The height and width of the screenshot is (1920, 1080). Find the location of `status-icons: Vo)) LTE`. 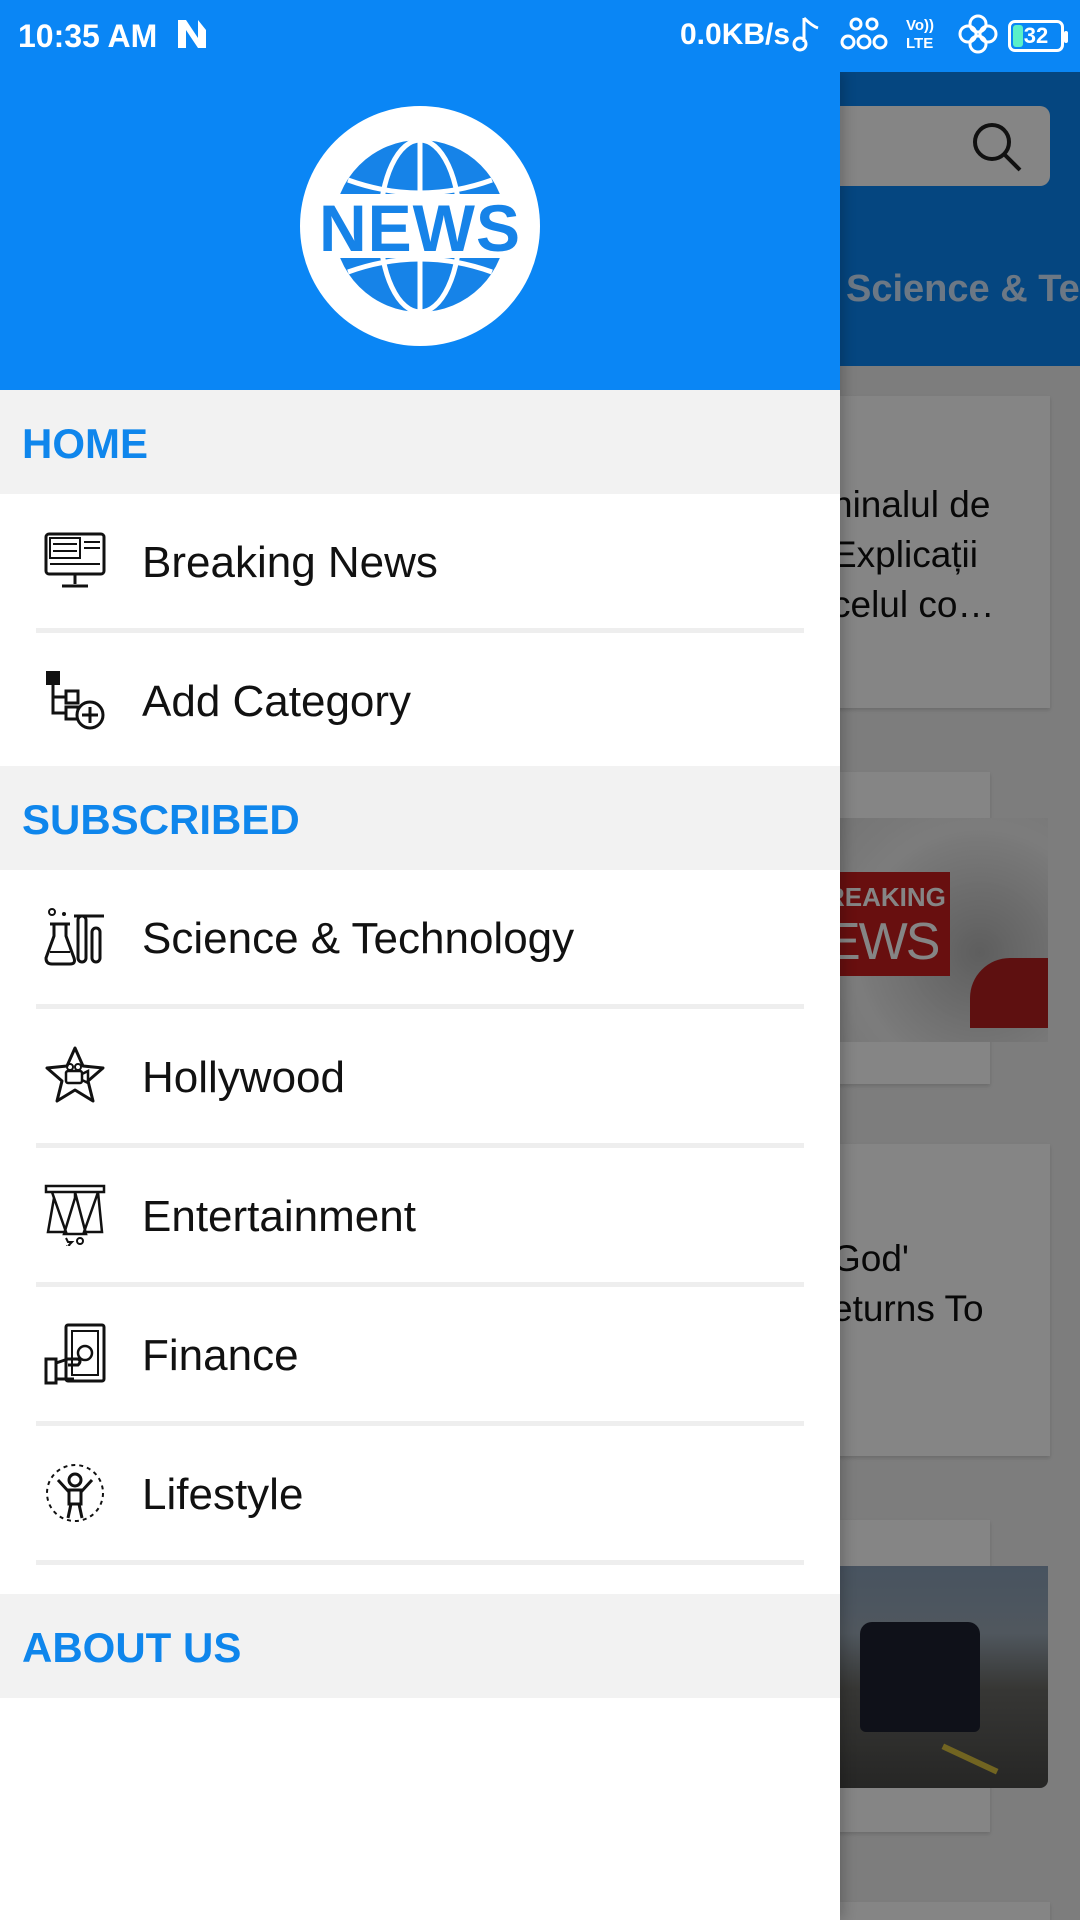

status-icons: Vo)) LTE is located at coordinates (895, 34).